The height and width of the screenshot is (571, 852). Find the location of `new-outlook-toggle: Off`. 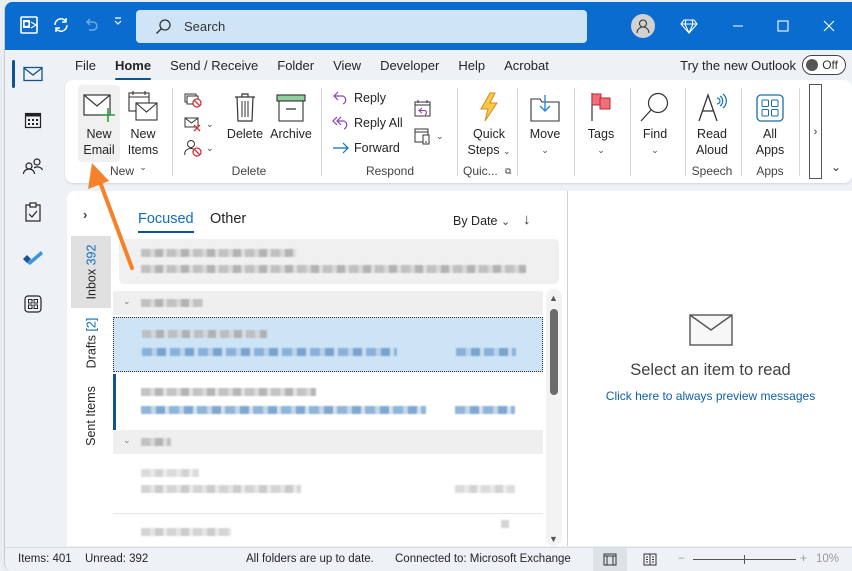

new-outlook-toggle: Off is located at coordinates (824, 65).